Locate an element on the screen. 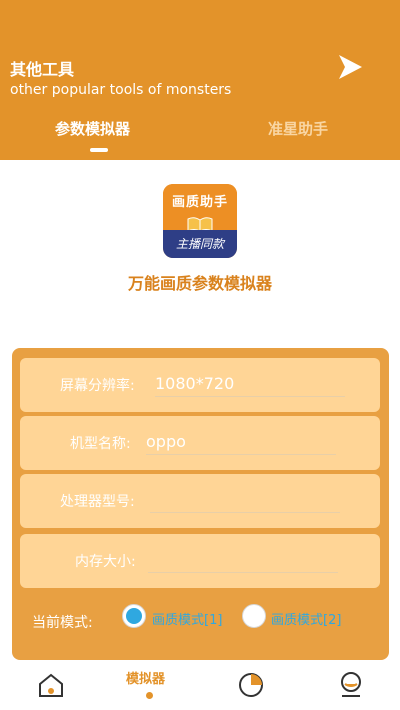  pie-chart-icon is located at coordinates (251, 685).